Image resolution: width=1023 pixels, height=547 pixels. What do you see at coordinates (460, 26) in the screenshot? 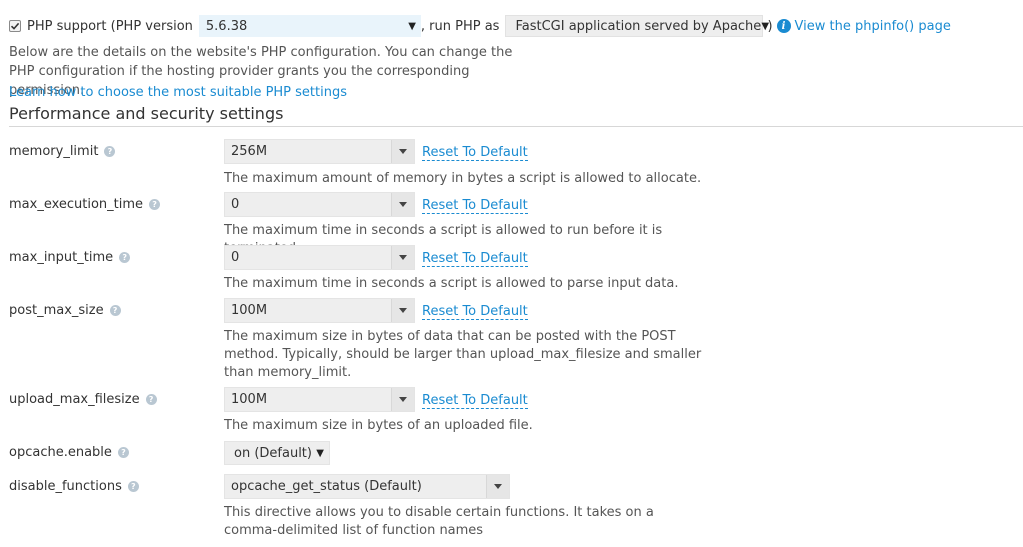
I see `run-as-label: , run PHP as` at bounding box center [460, 26].